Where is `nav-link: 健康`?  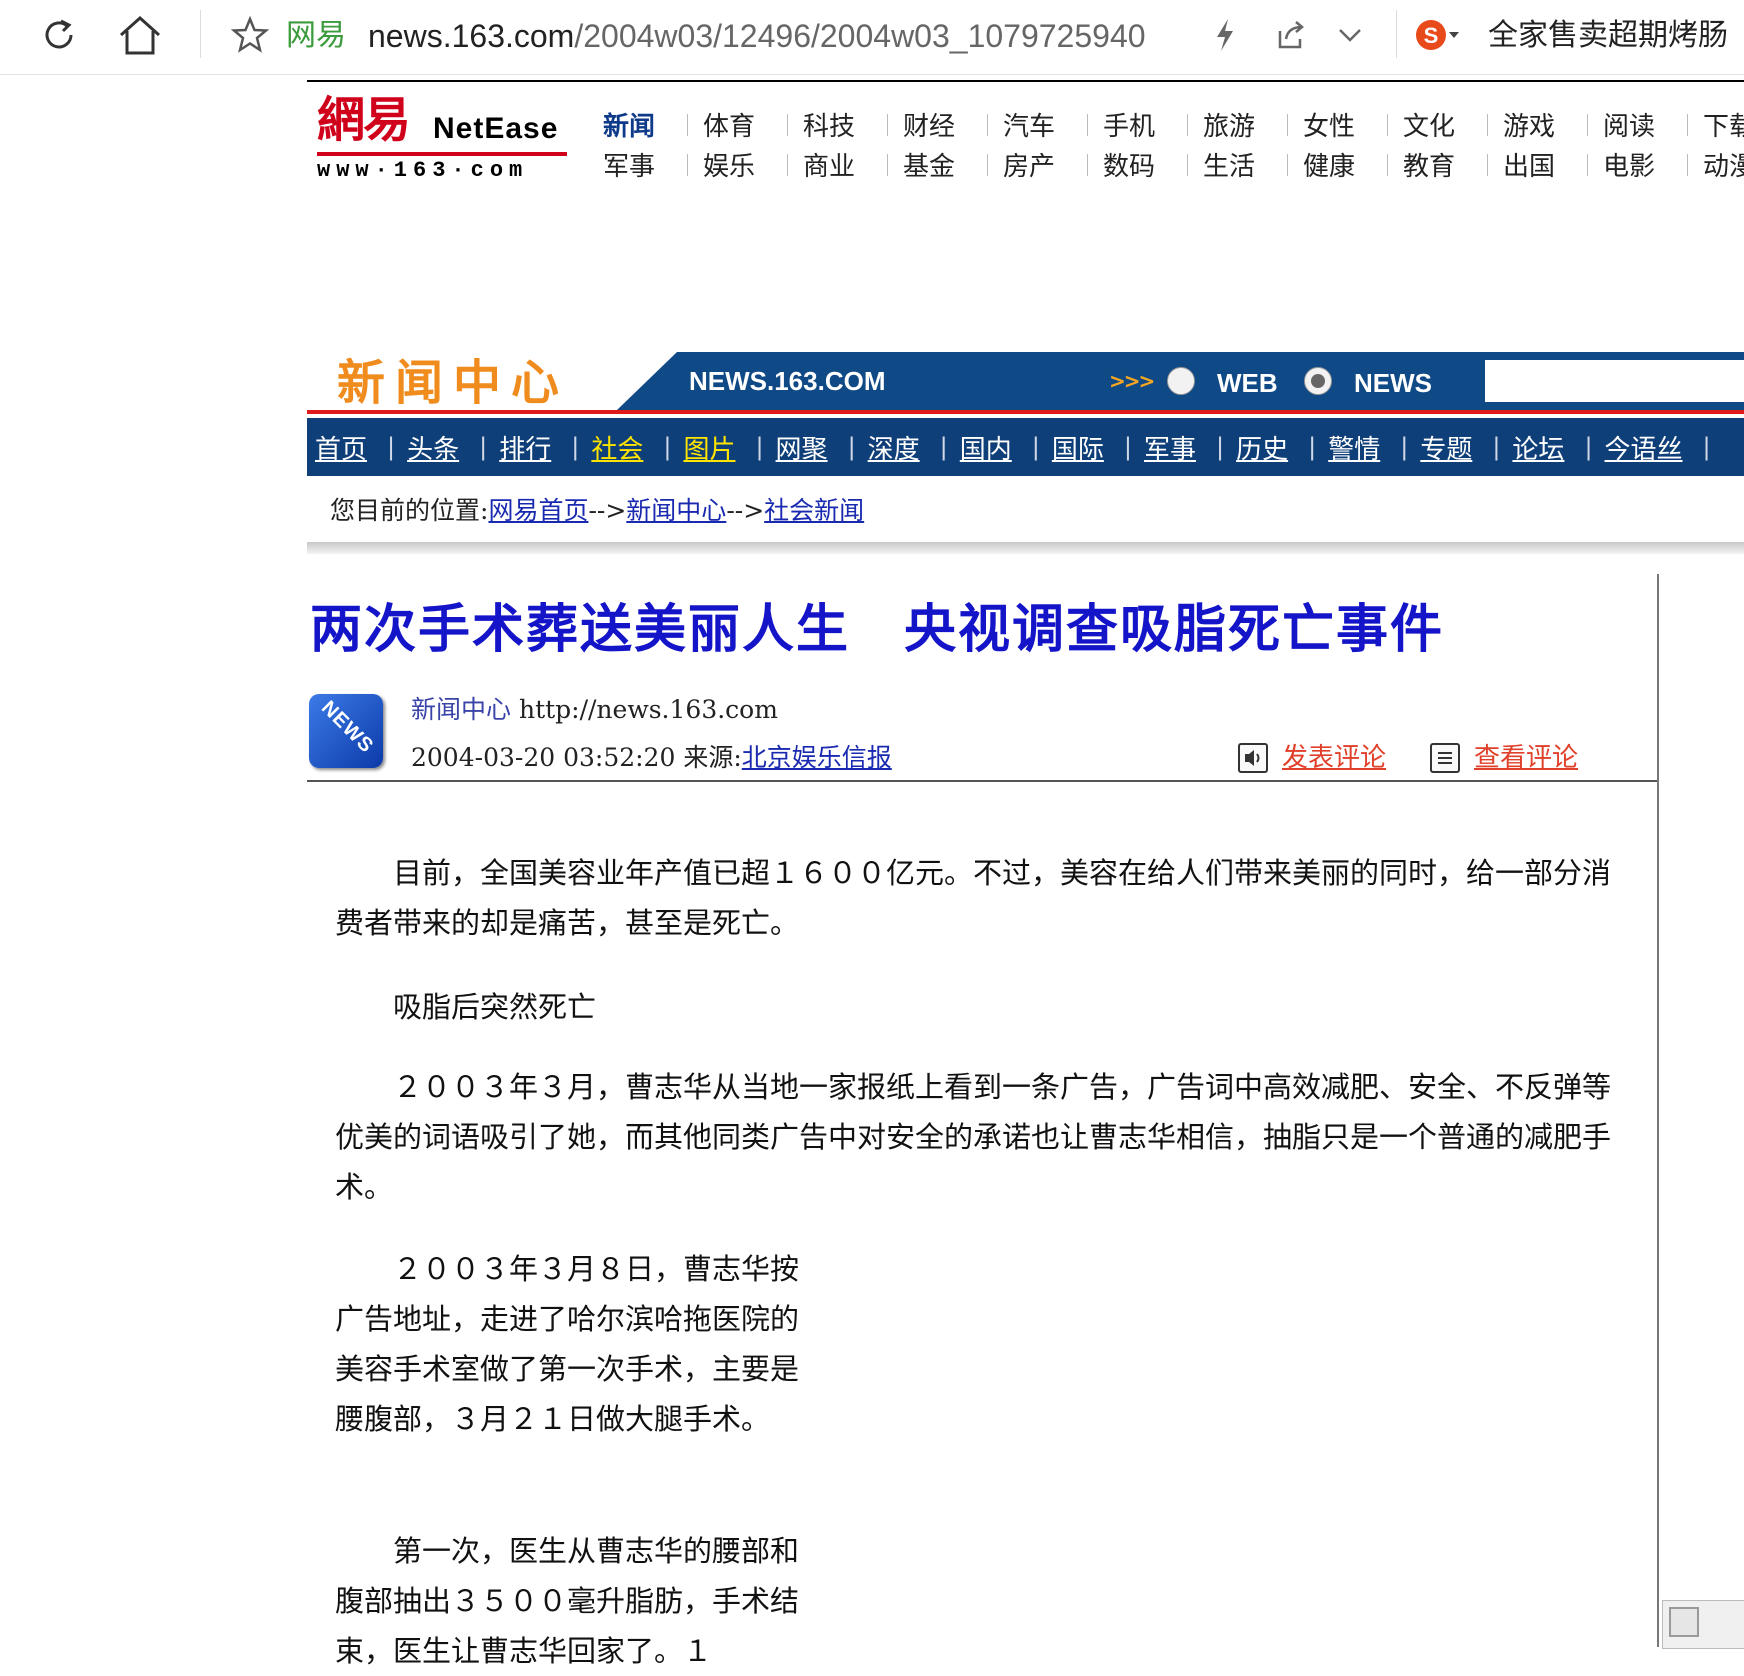 nav-link: 健康 is located at coordinates (1342, 164).